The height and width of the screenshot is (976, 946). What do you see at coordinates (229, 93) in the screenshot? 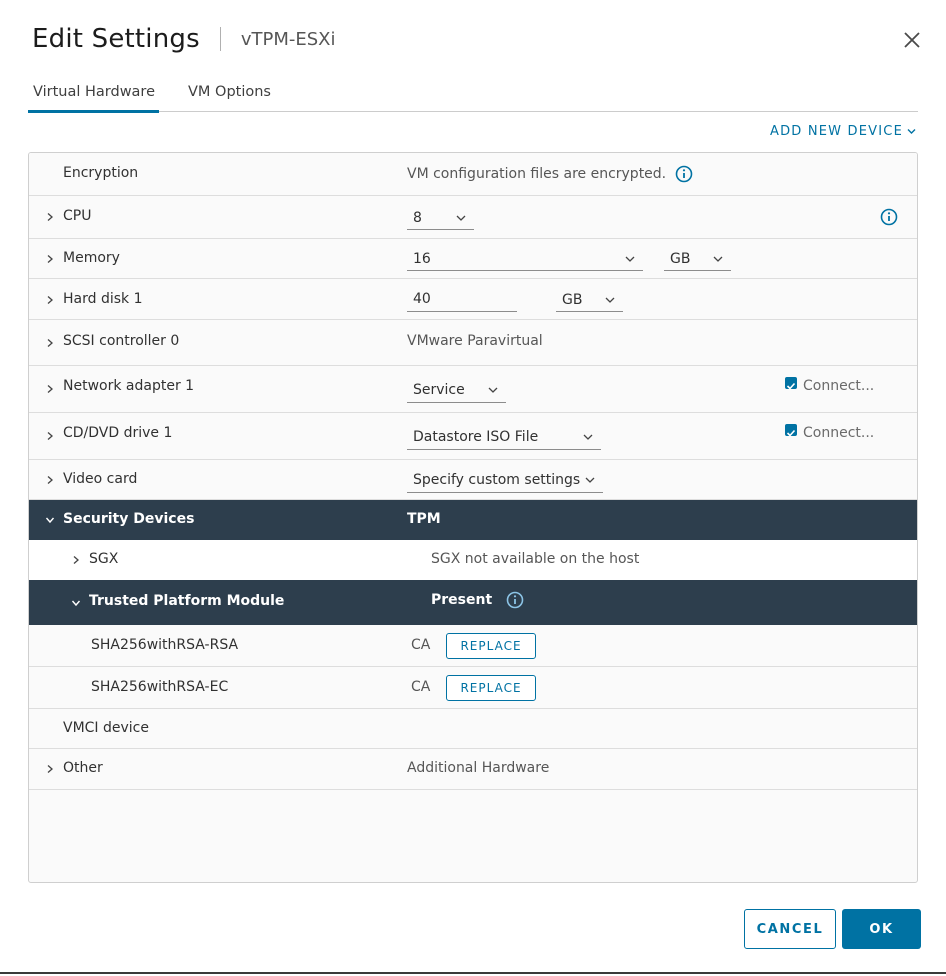
I see `tab-vm-options: VM Options` at bounding box center [229, 93].